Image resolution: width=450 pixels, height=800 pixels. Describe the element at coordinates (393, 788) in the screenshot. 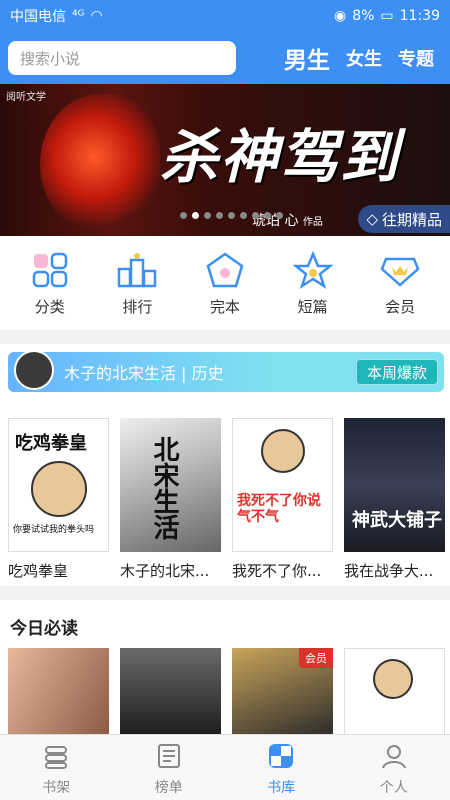

I see `nav-label: 个人` at that location.